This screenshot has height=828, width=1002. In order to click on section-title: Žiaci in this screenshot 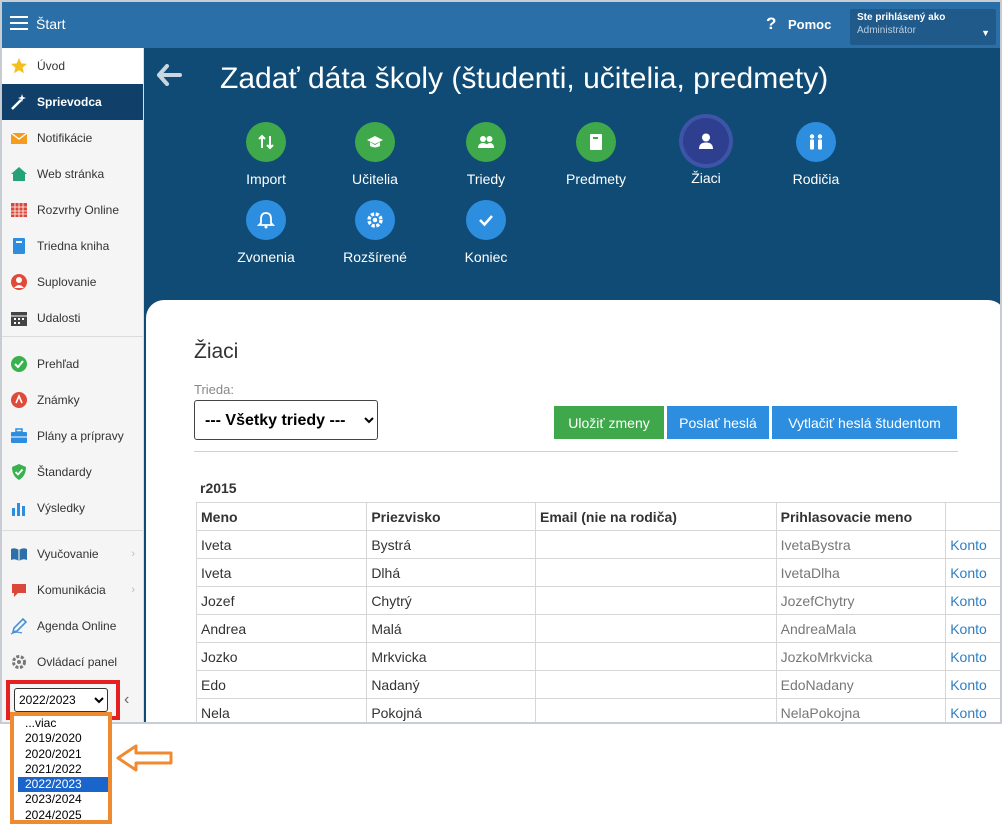, I will do `click(216, 351)`.